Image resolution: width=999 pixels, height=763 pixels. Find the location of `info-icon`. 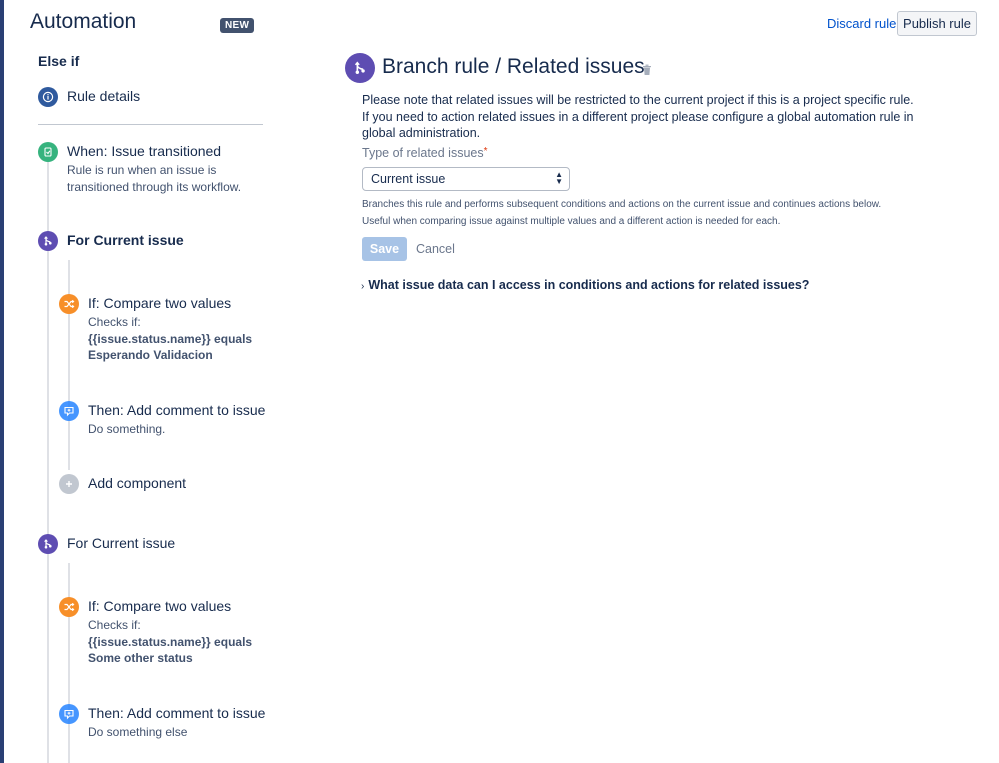

info-icon is located at coordinates (48, 97).